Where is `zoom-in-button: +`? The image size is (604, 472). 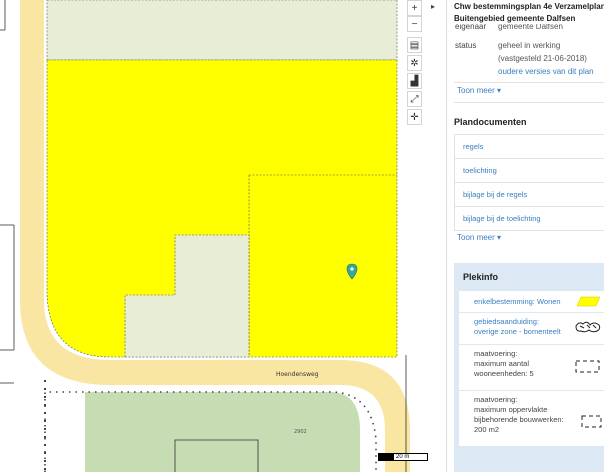 zoom-in-button: + is located at coordinates (414, 8).